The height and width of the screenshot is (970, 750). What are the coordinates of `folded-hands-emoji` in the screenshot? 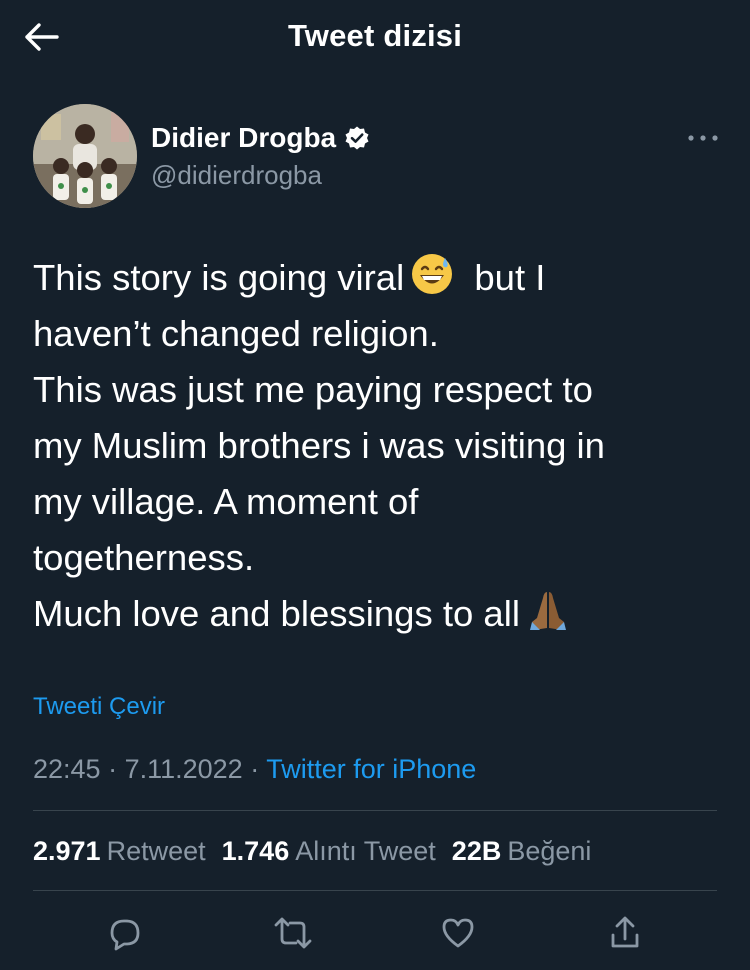 It's located at (548, 610).